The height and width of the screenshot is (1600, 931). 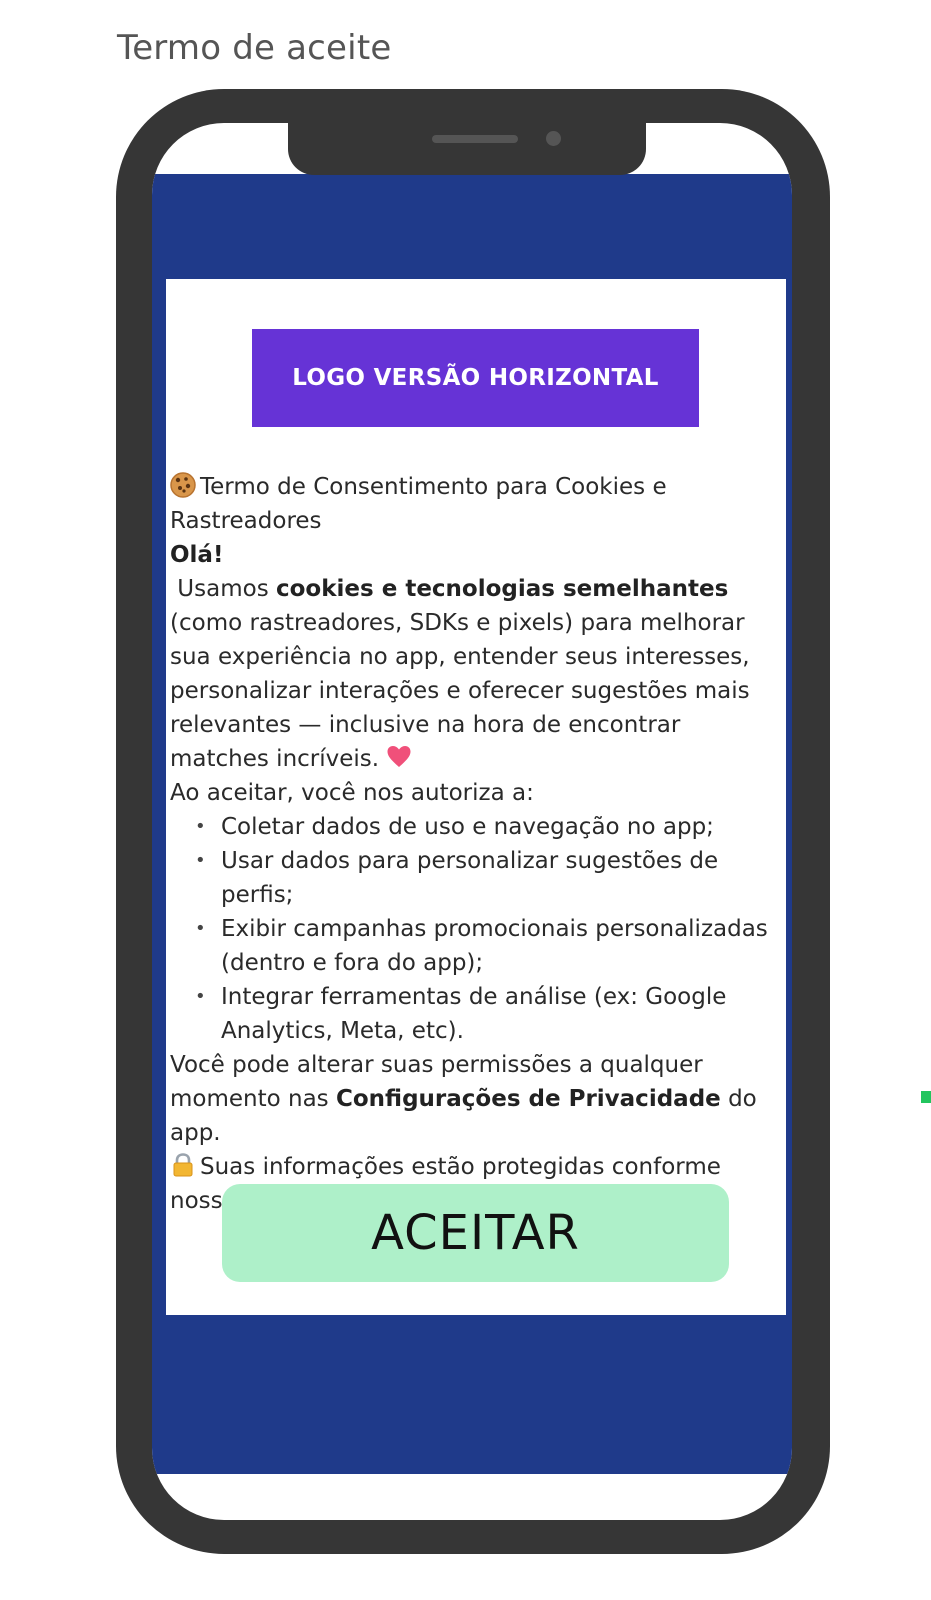 What do you see at coordinates (475, 139) in the screenshot?
I see `speaker-grille` at bounding box center [475, 139].